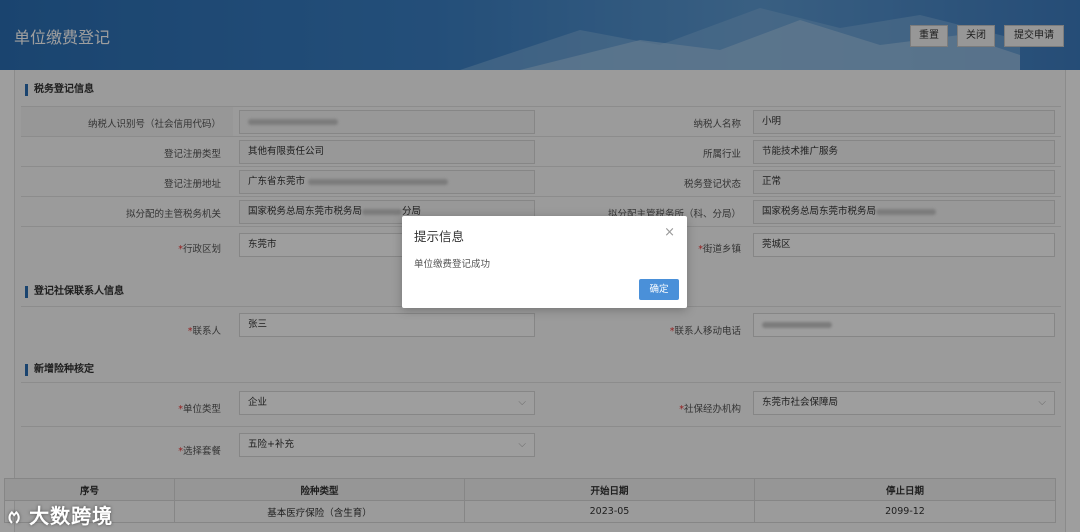 This screenshot has height=532, width=1080. I want to click on confirm-button: 确定, so click(659, 289).